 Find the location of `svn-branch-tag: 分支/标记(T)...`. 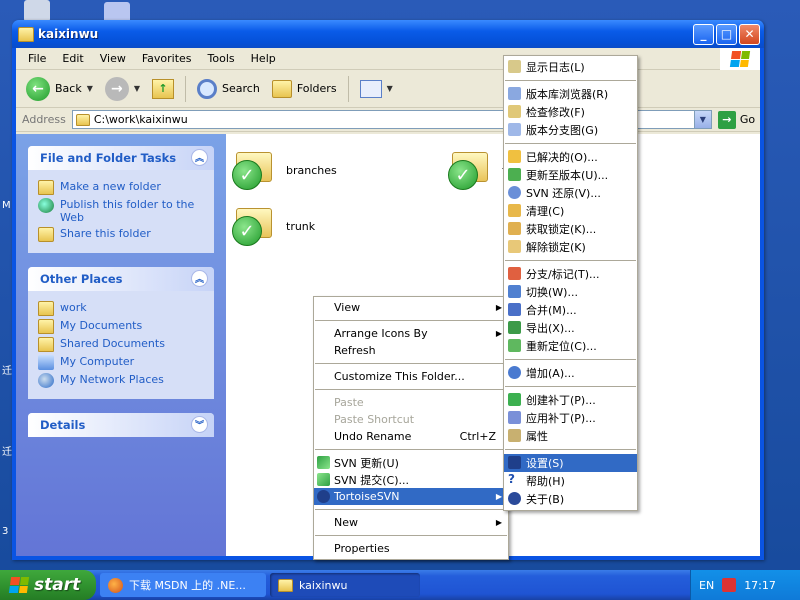

svn-branch-tag: 分支/标记(T)... is located at coordinates (570, 274).